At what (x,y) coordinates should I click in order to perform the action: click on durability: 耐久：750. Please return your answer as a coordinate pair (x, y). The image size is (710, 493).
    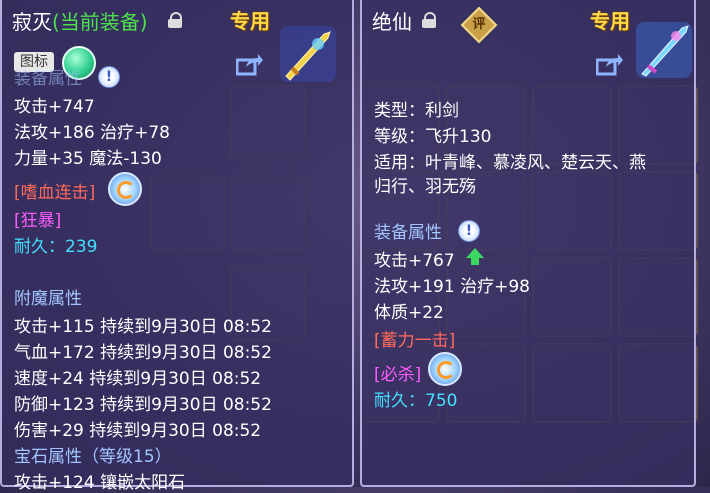
    Looking at the image, I should click on (416, 401).